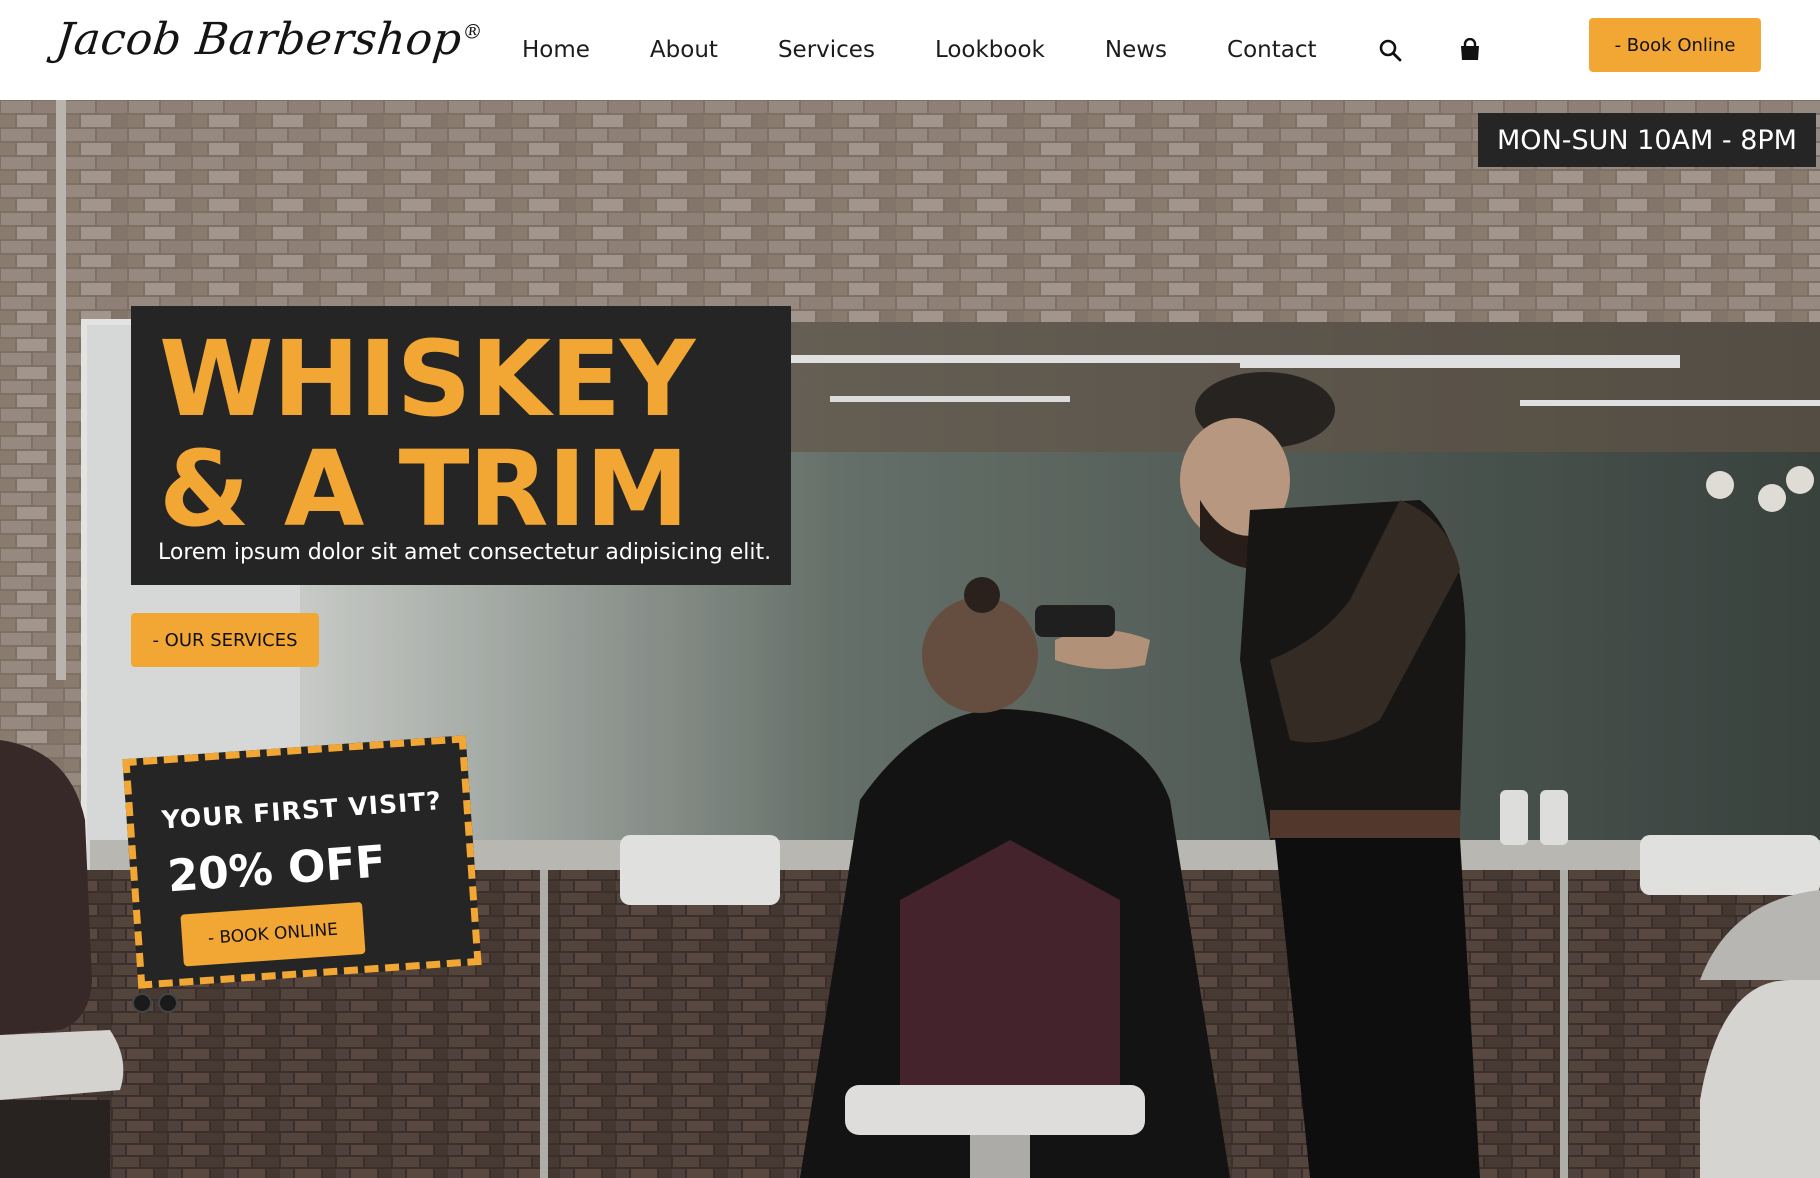  I want to click on opening-hours-badge: MON-SUN 10AM - 8PM, so click(1647, 140).